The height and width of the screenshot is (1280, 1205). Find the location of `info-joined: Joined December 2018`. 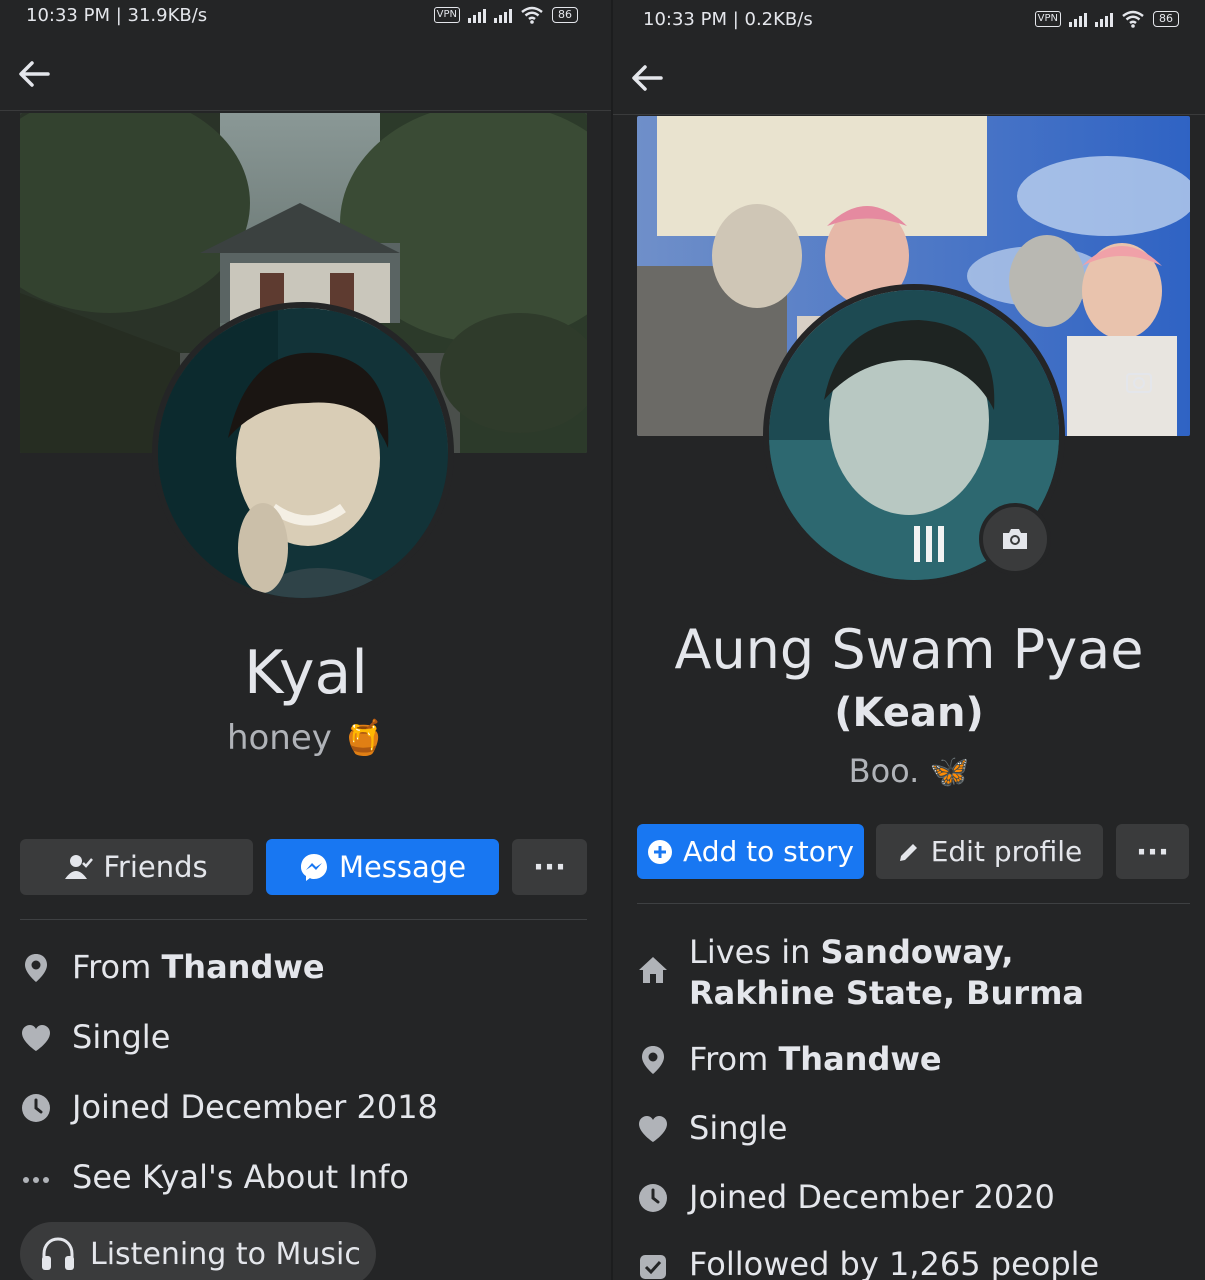

info-joined: Joined December 2018 is located at coordinates (229, 1107).